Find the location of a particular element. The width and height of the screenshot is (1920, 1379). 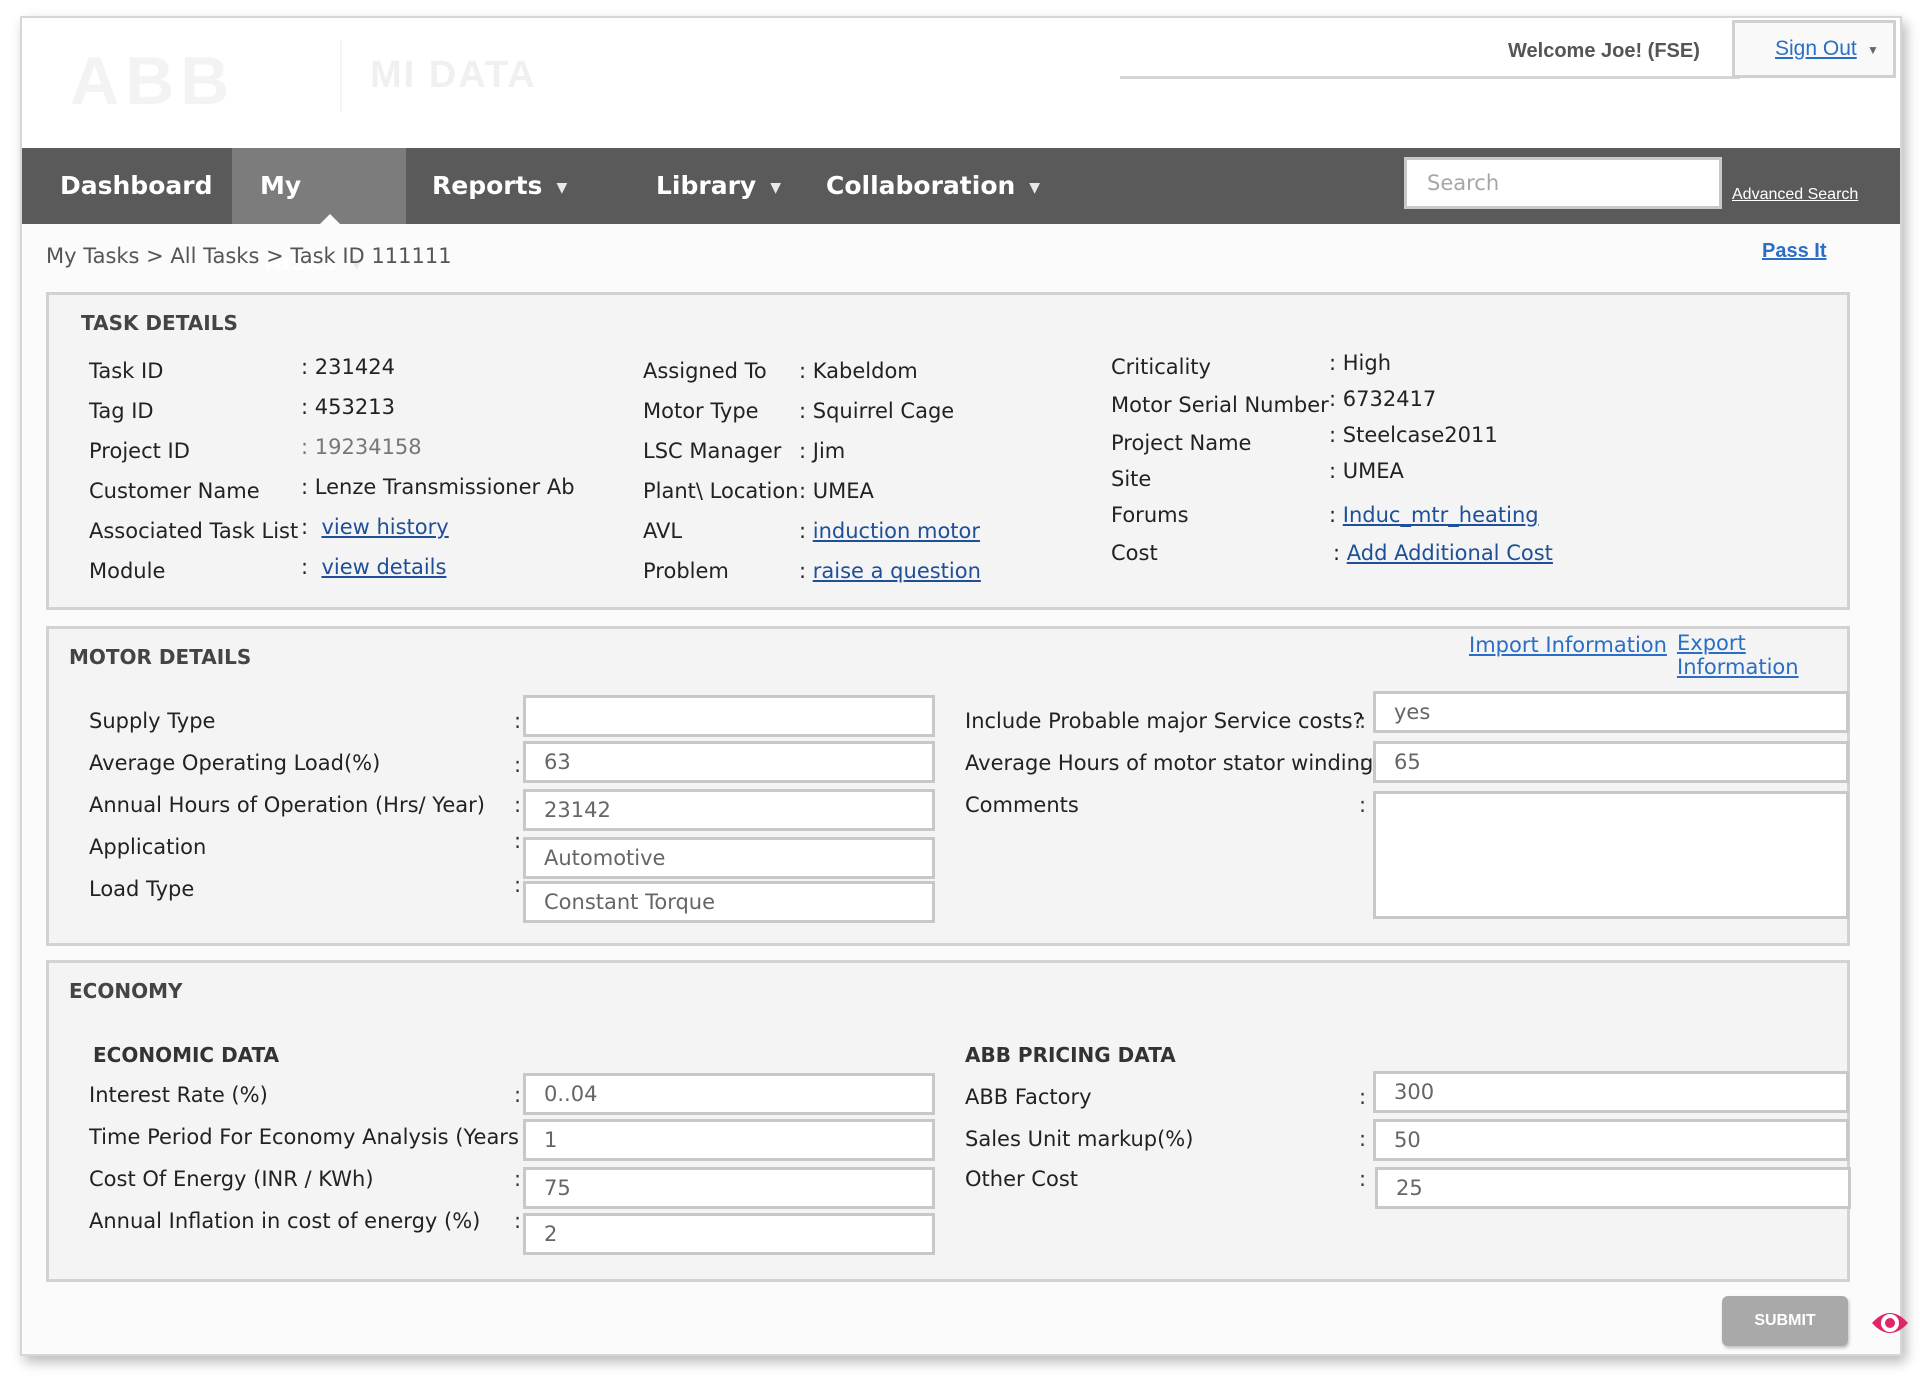

label-abb-factory: ABB Factory is located at coordinates (1028, 1097).